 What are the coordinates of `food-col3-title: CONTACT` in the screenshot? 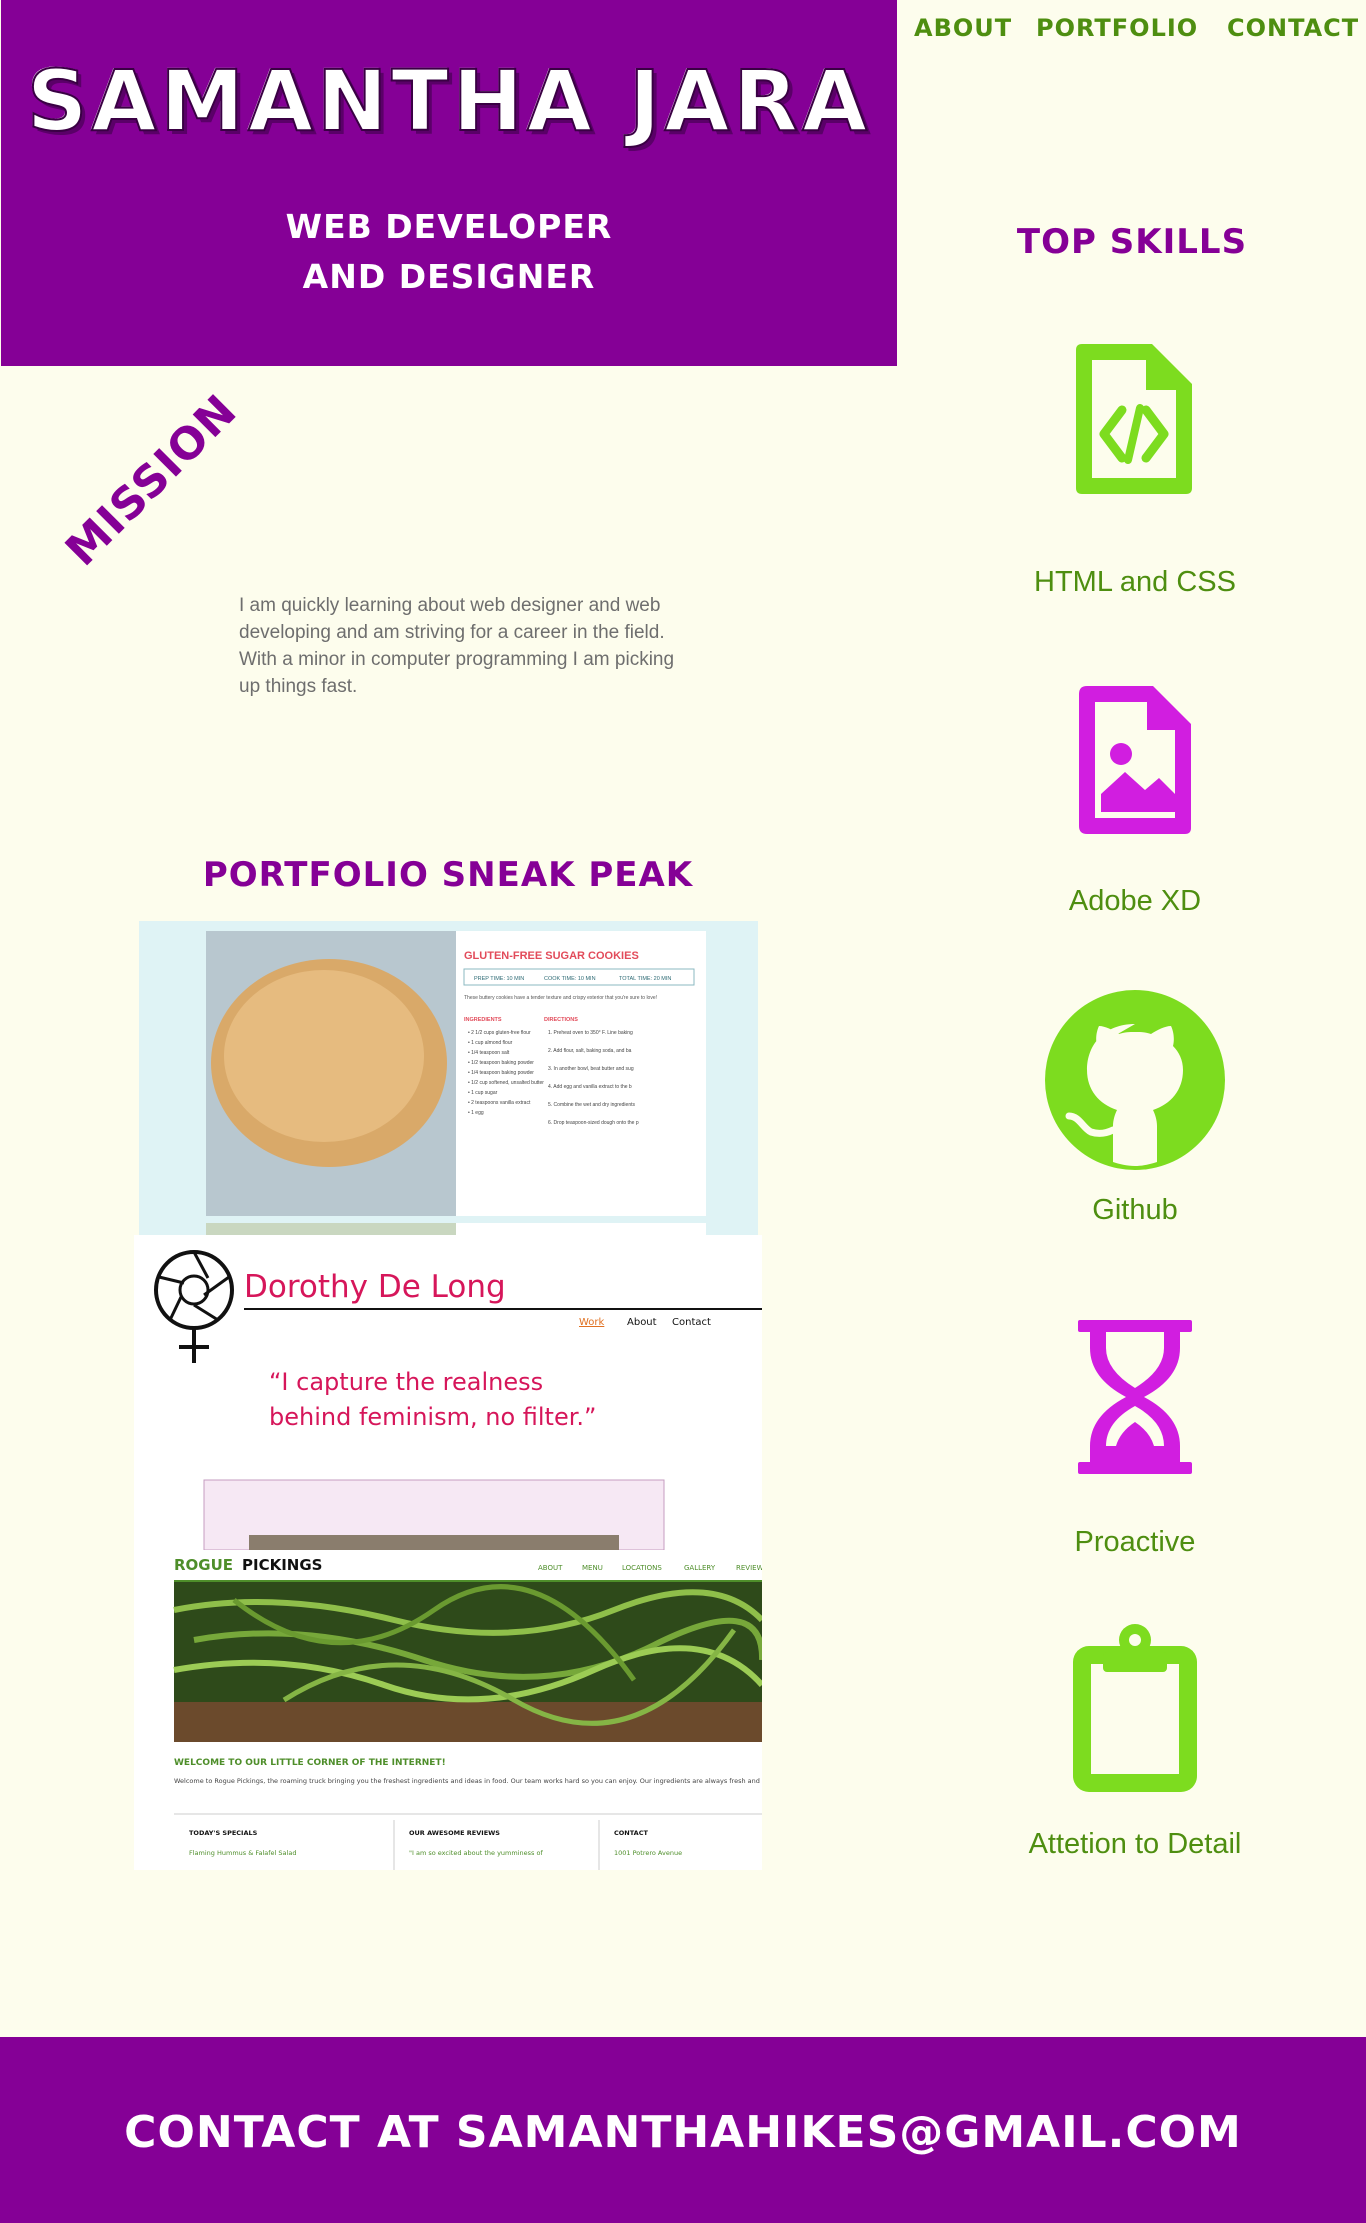 It's located at (631, 1833).